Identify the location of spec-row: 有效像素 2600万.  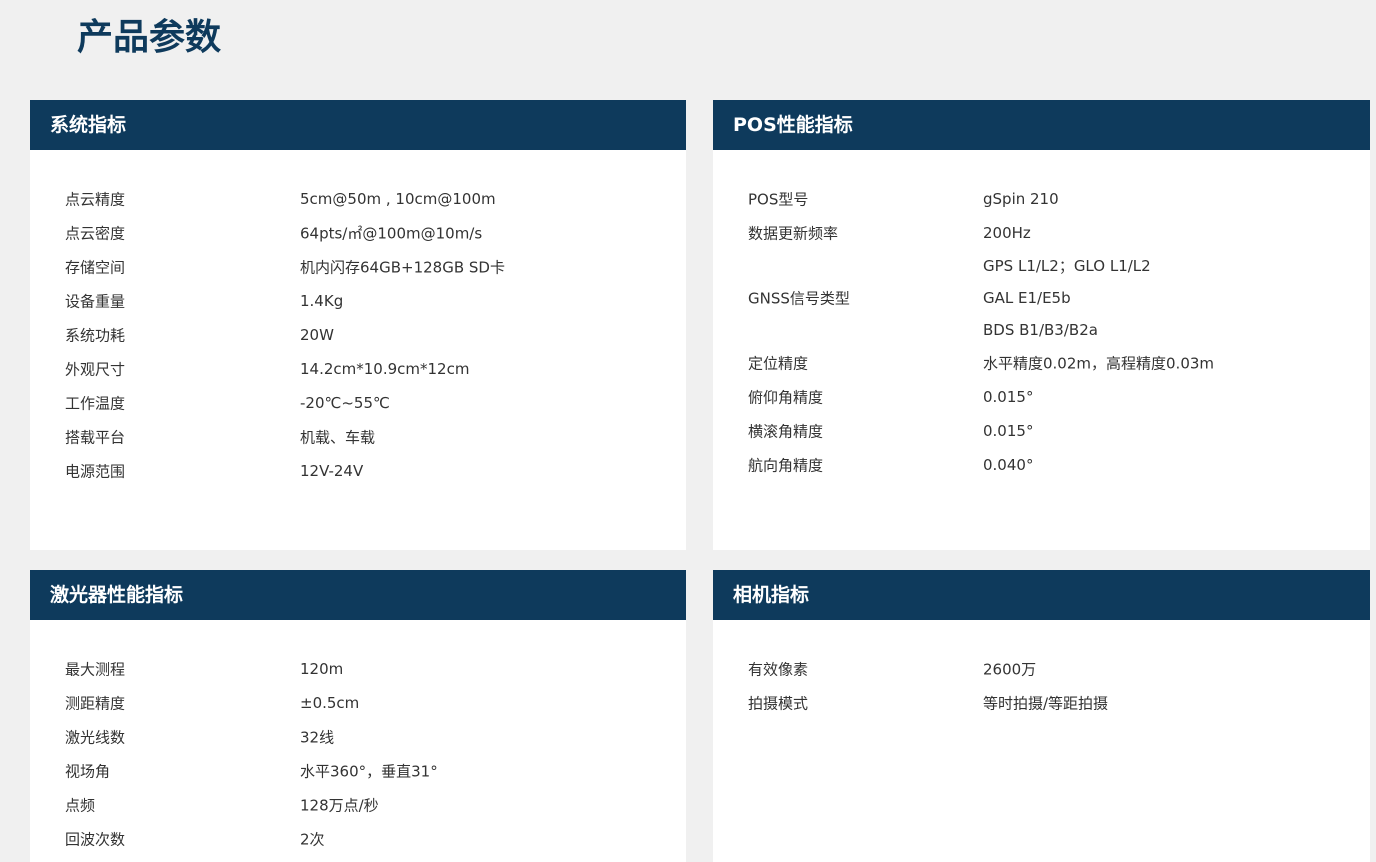
(1041, 669).